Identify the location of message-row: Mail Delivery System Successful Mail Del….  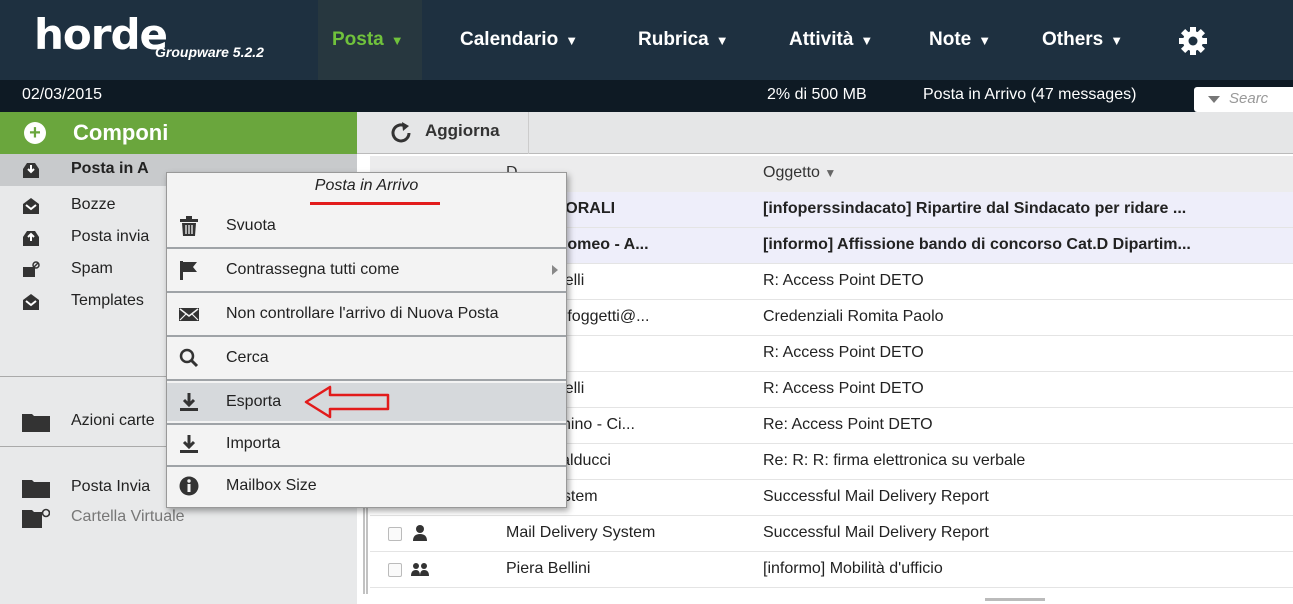
(831, 534).